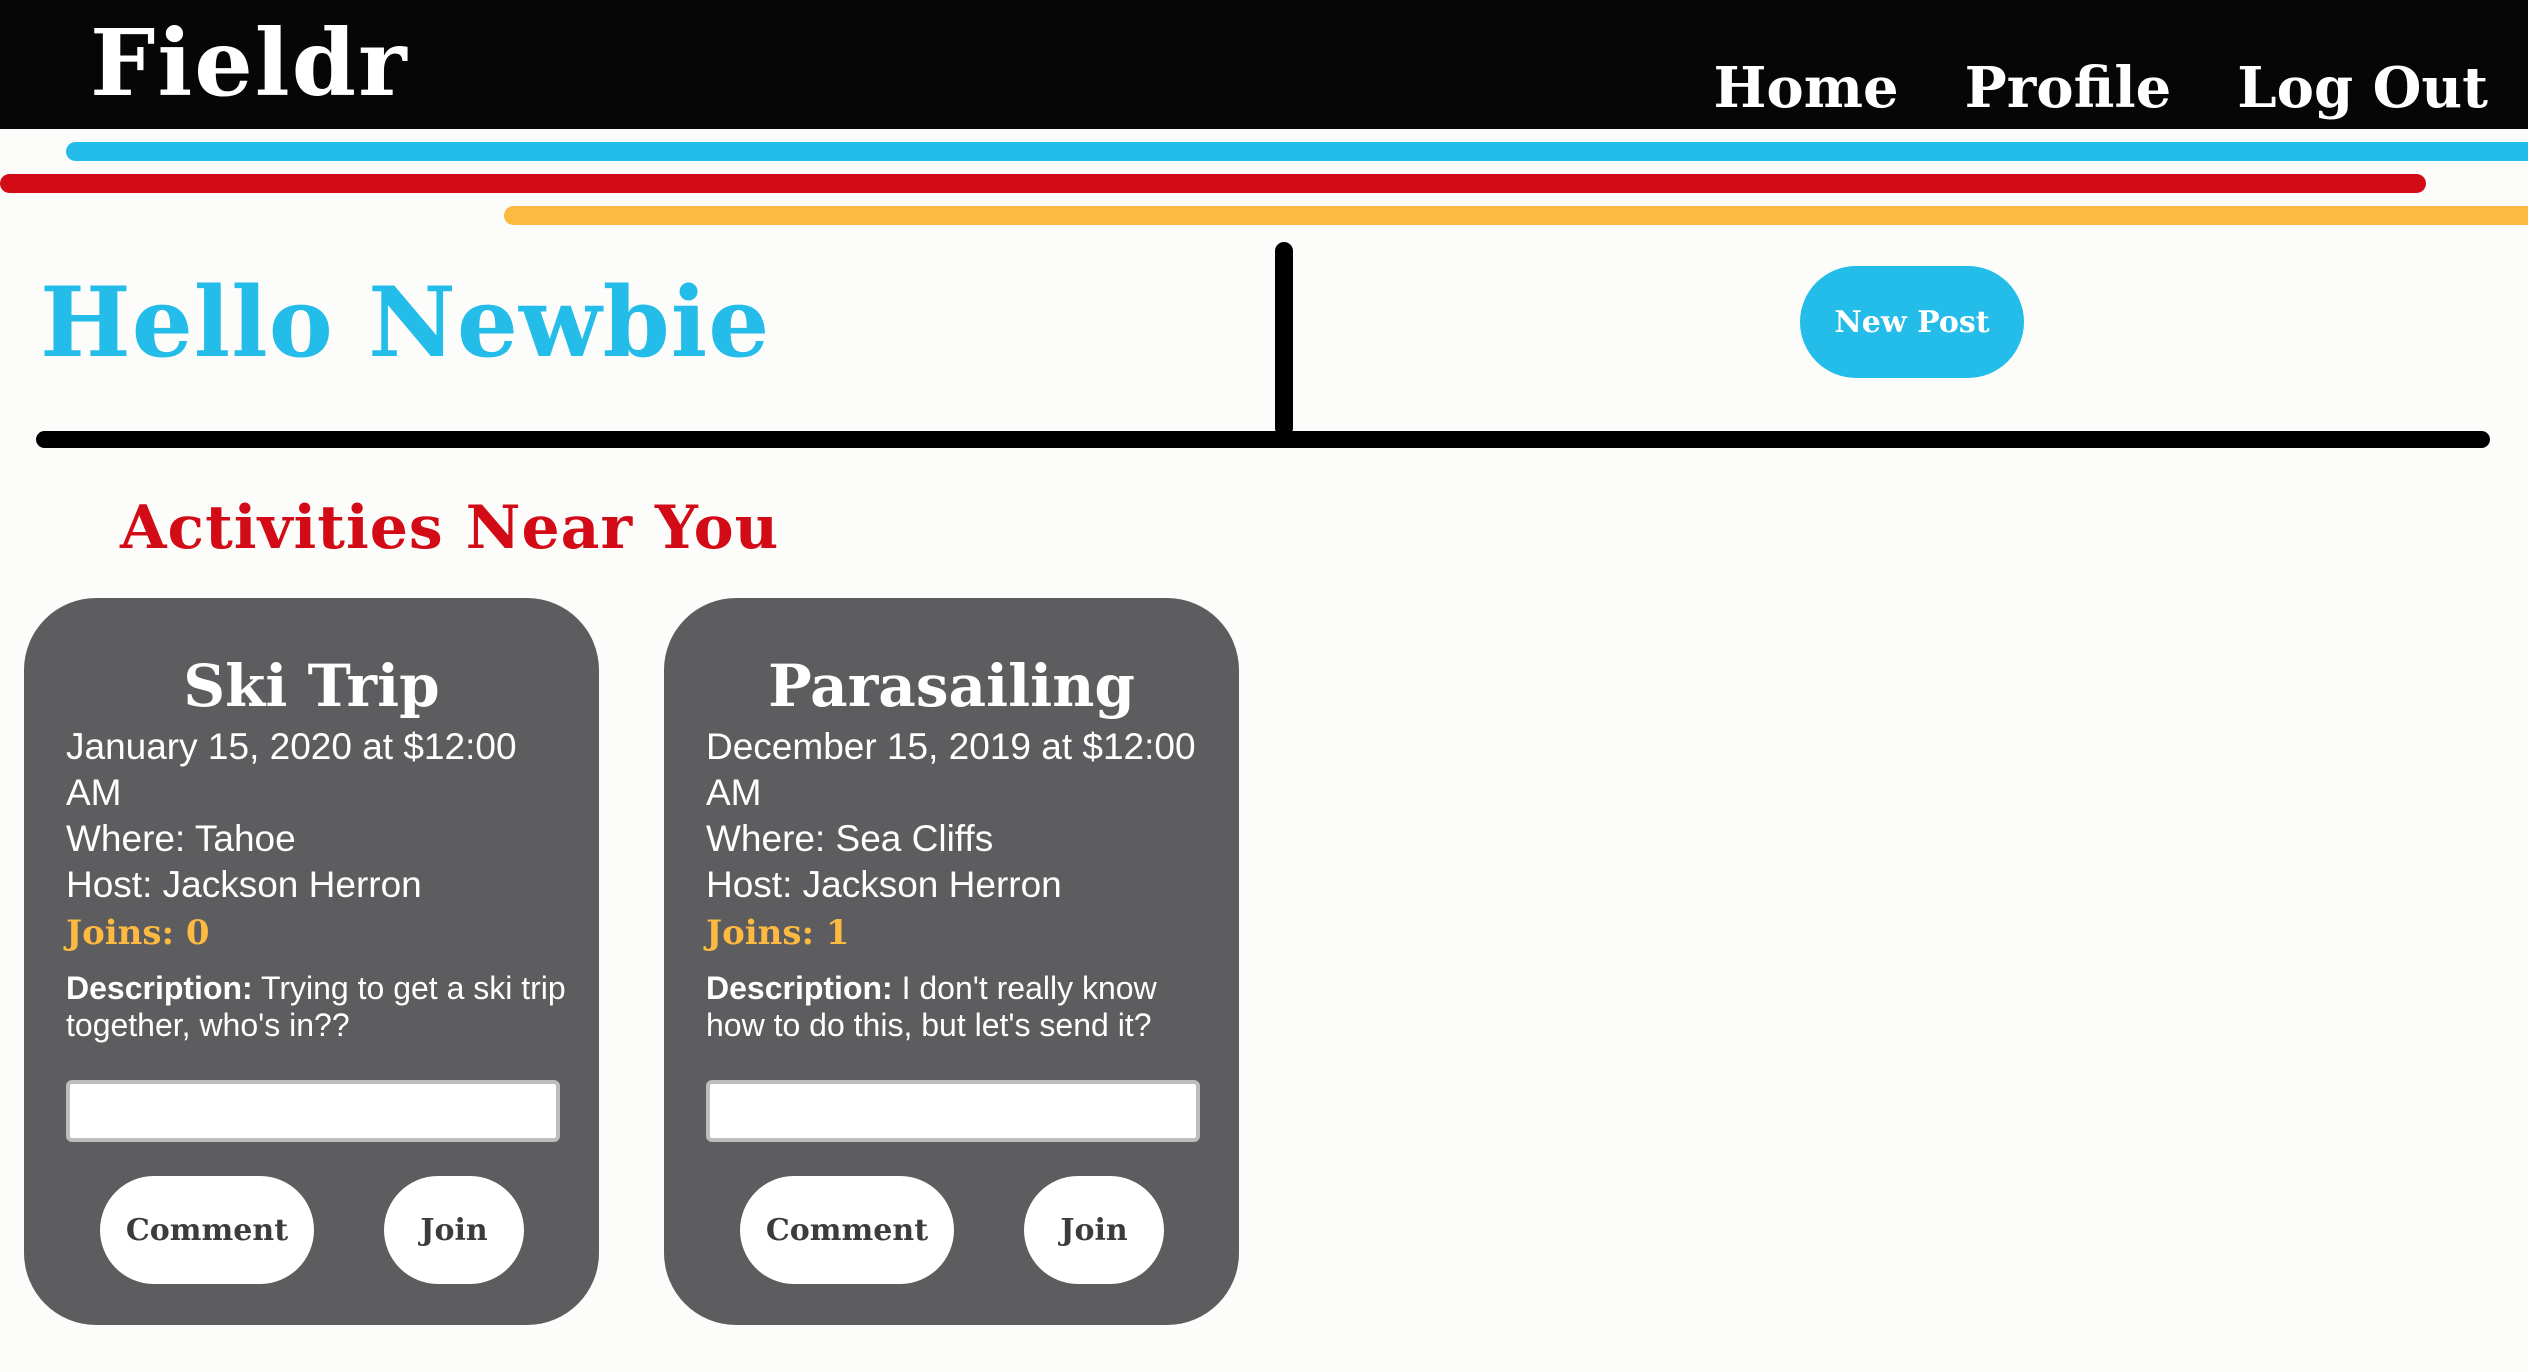 The image size is (2528, 1372). Describe the element at coordinates (2362, 88) in the screenshot. I see `nav-logout-link: Log Out` at that location.